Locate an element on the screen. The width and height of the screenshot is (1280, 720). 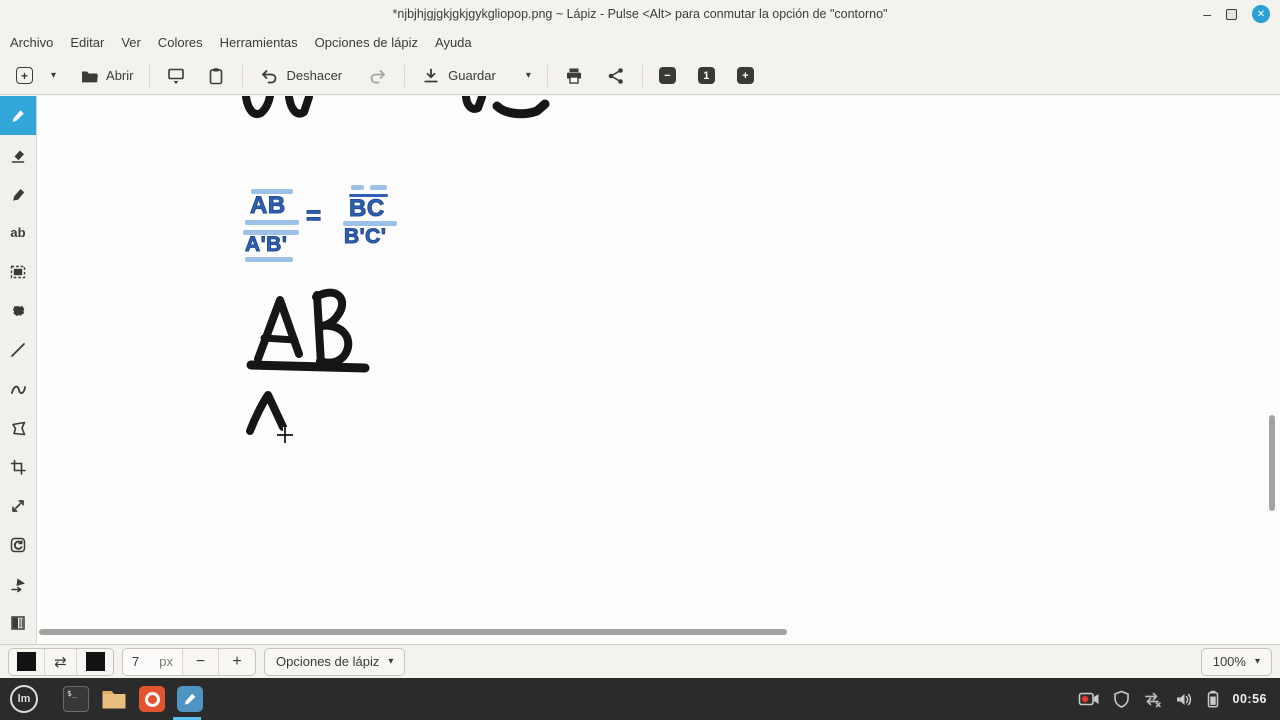
share-button is located at coordinates (616, 76).